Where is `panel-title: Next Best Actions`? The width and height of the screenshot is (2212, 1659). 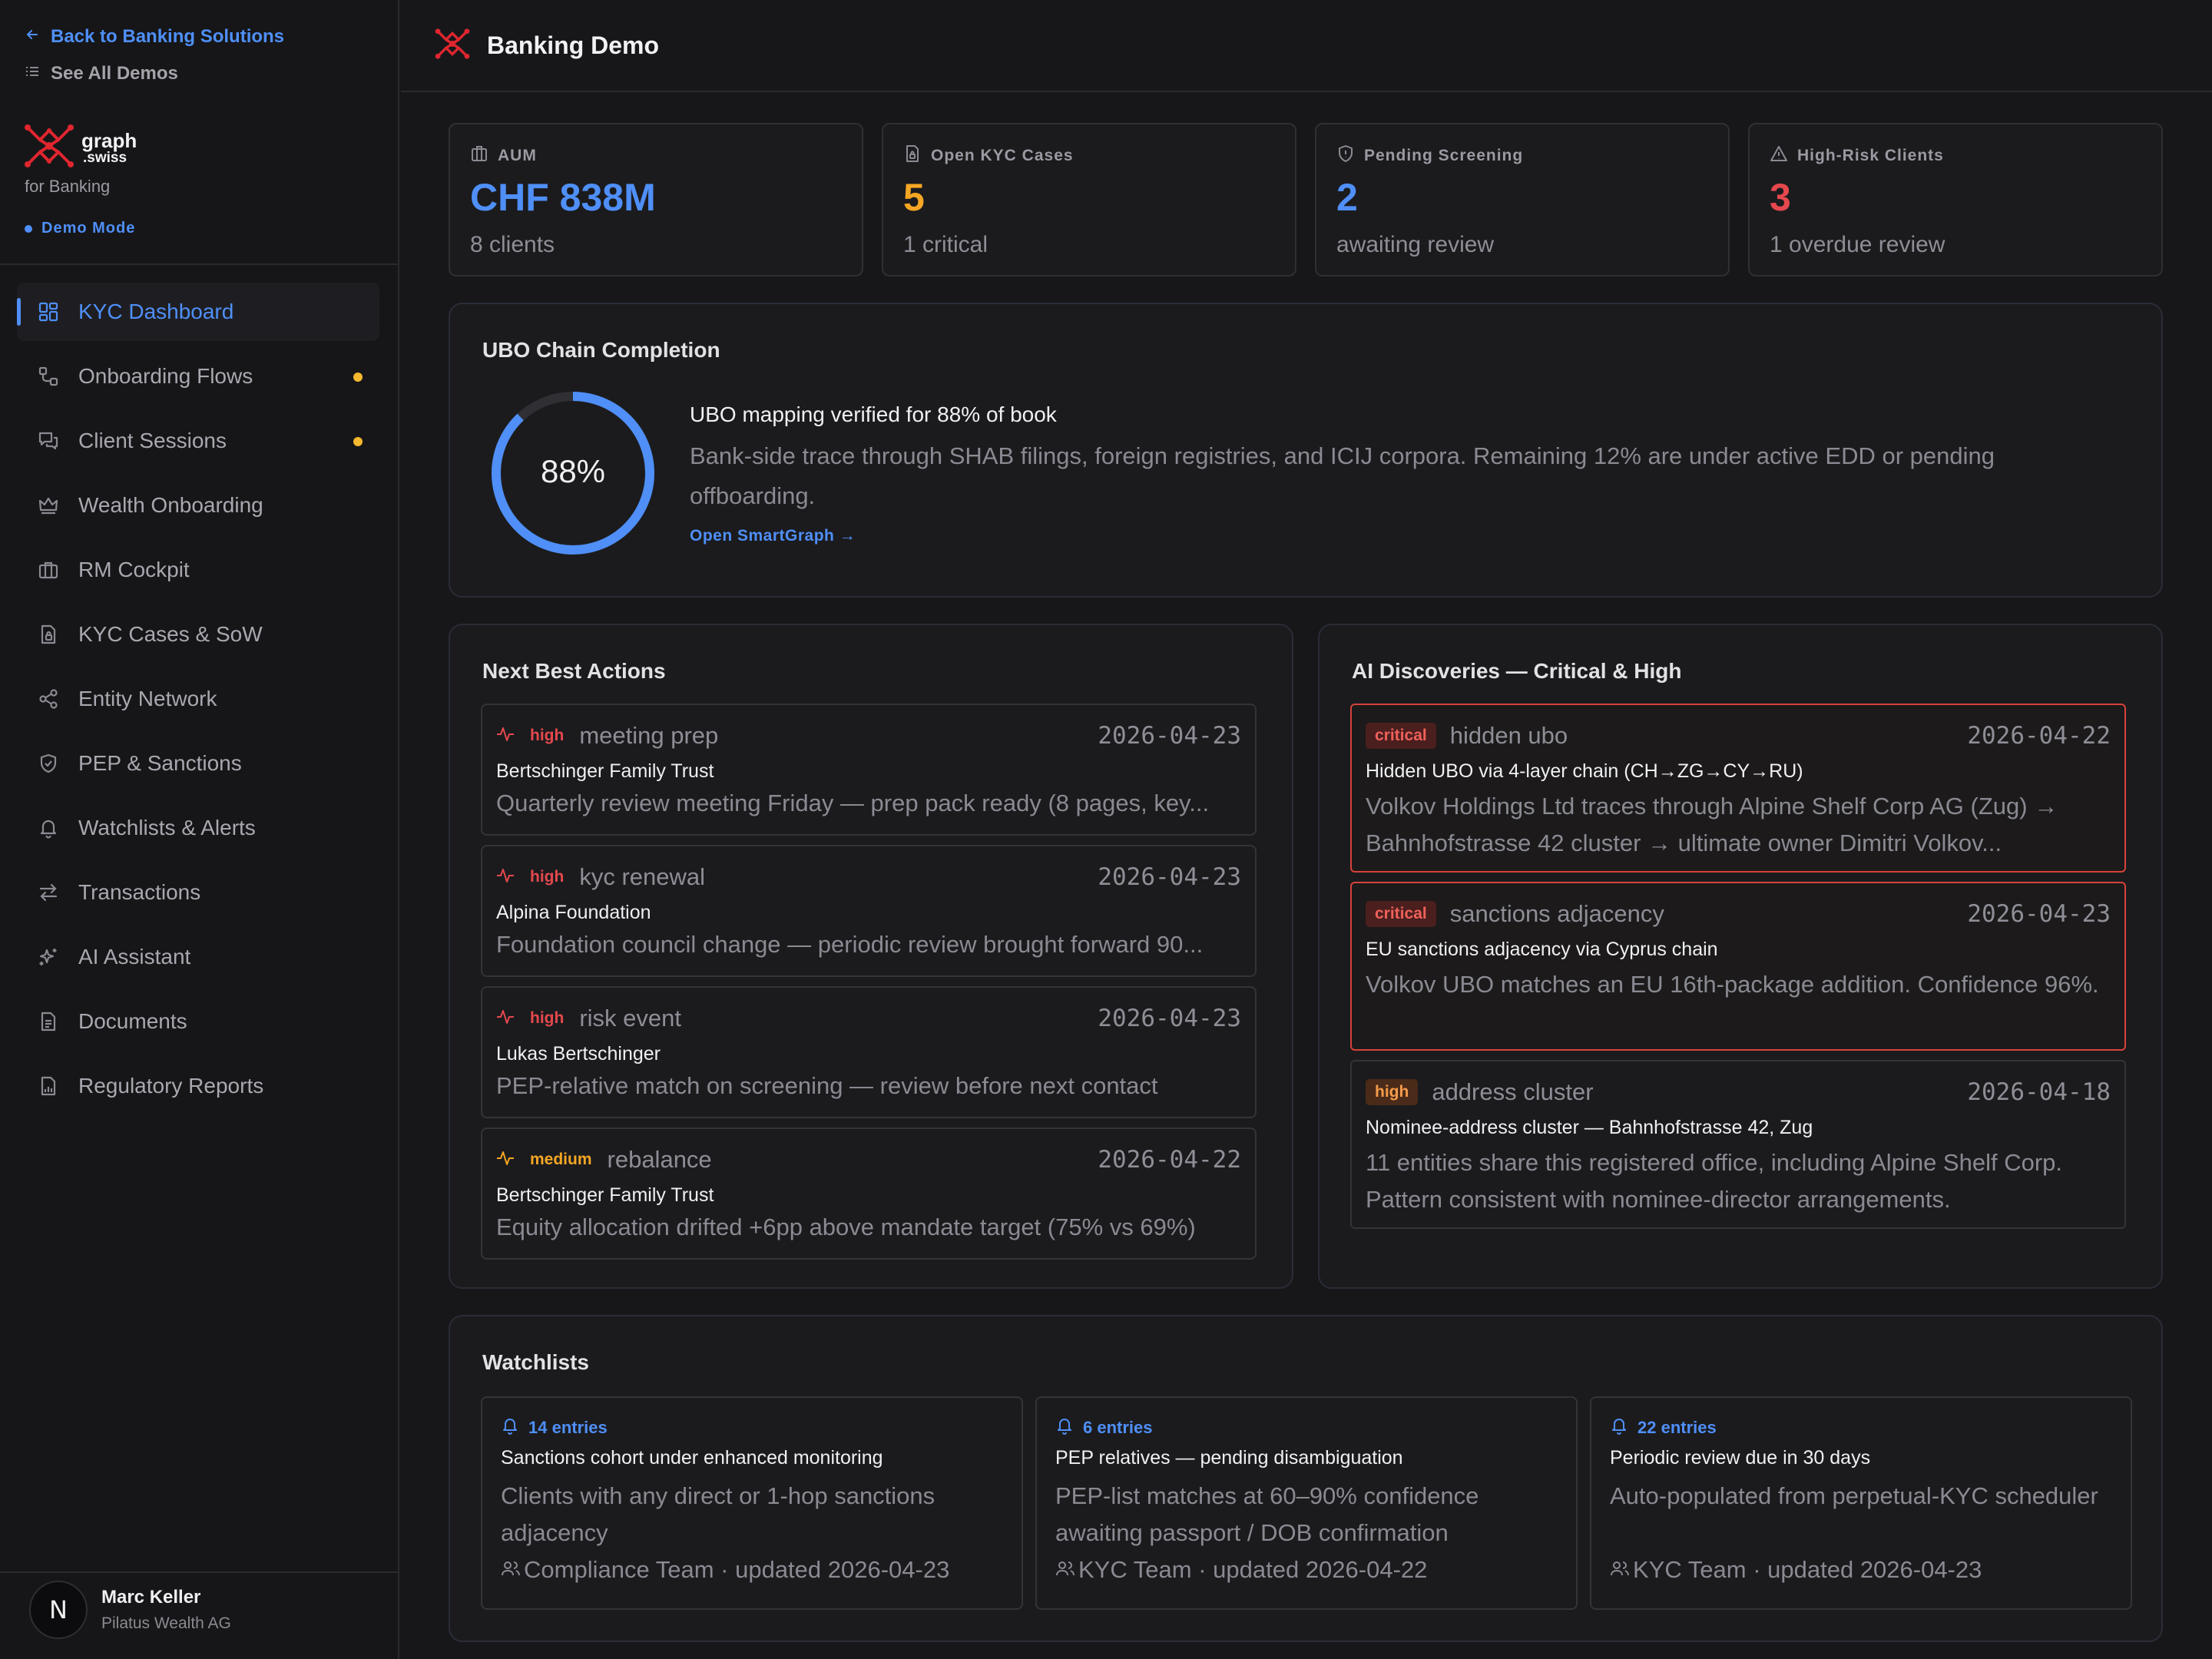 panel-title: Next Best Actions is located at coordinates (574, 671).